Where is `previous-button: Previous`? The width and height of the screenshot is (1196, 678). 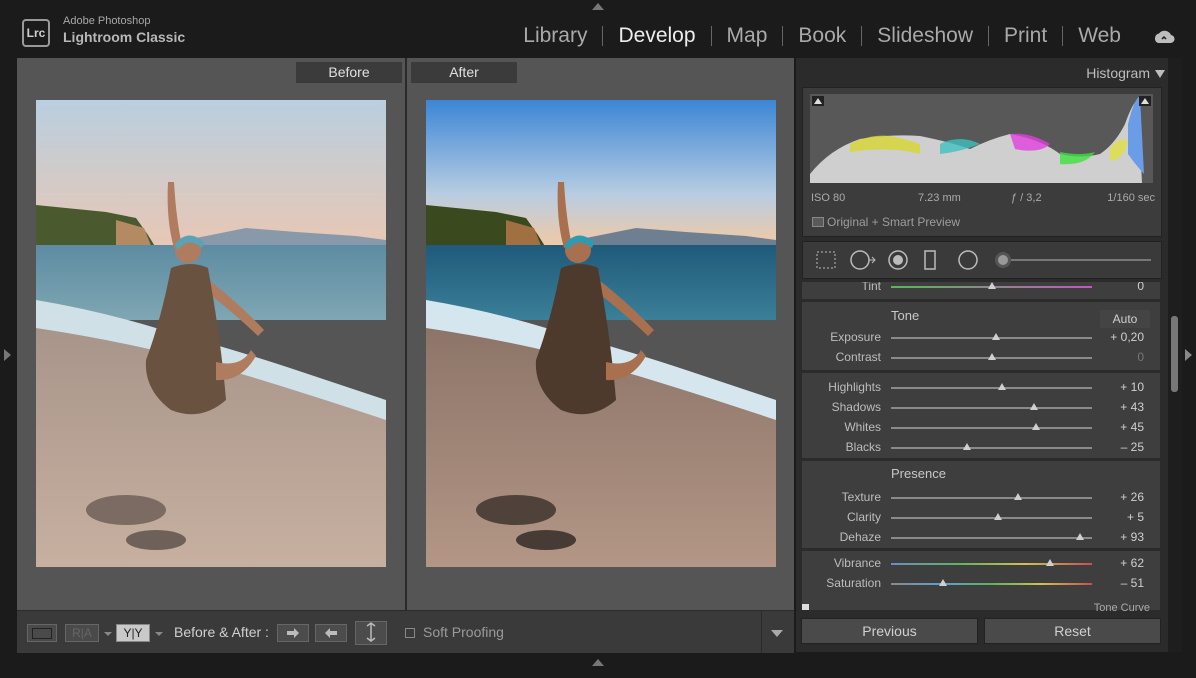
previous-button: Previous is located at coordinates (889, 631).